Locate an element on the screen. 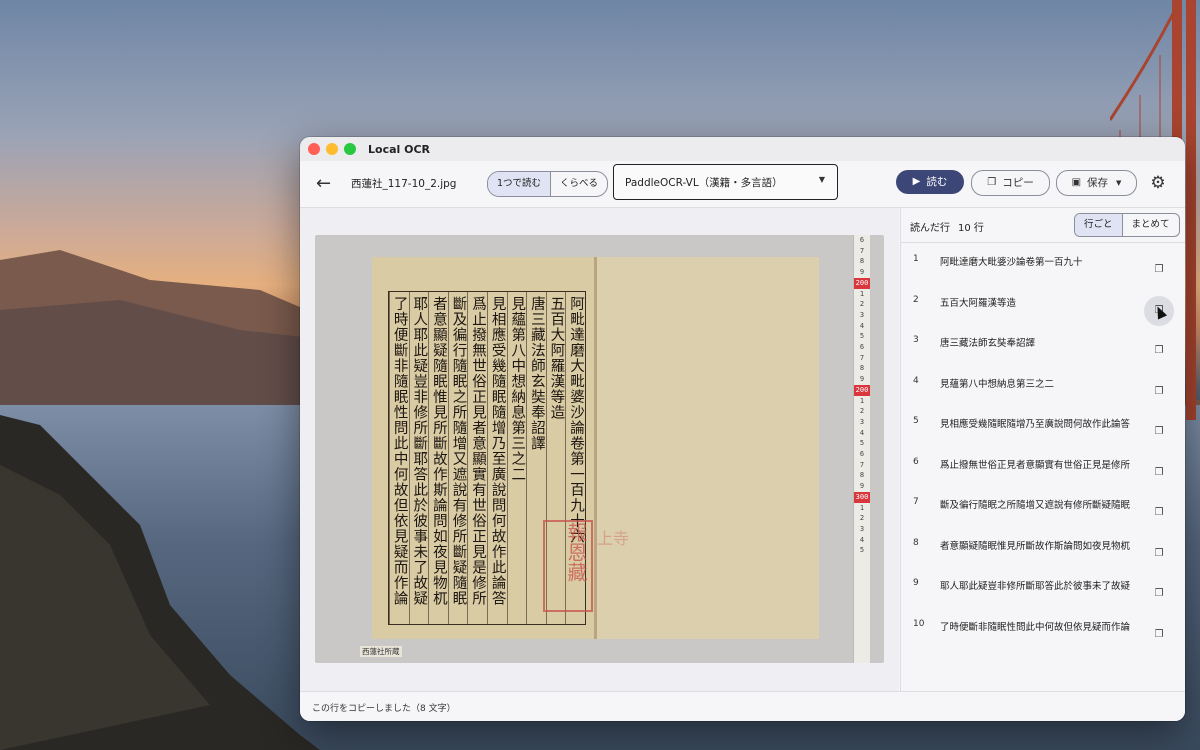 This screenshot has height=750, width=1200. text-column: 爲止撥無世俗正見者意顯實有世俗正見是修所 is located at coordinates (477, 458).